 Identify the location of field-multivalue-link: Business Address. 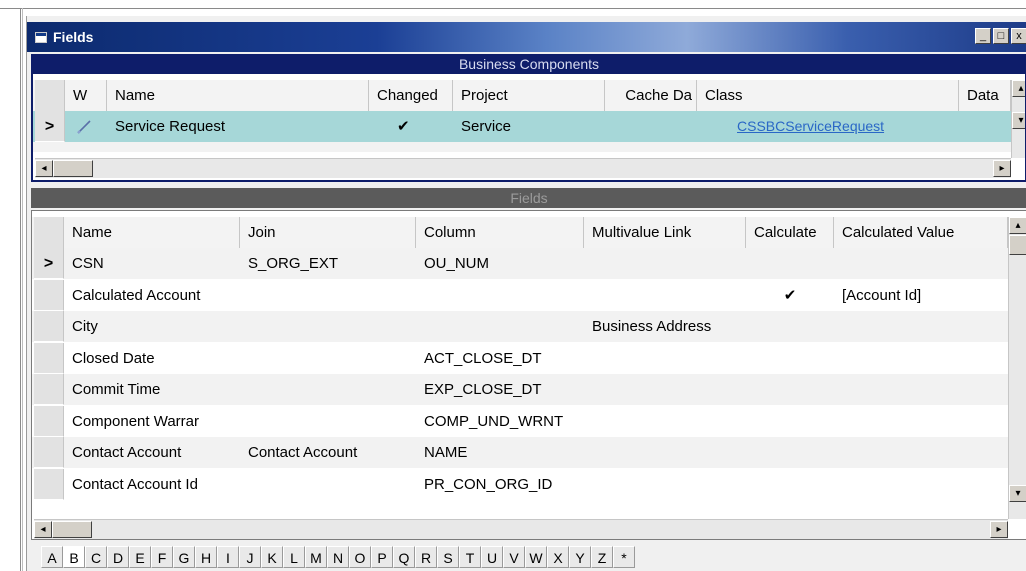
(665, 326).